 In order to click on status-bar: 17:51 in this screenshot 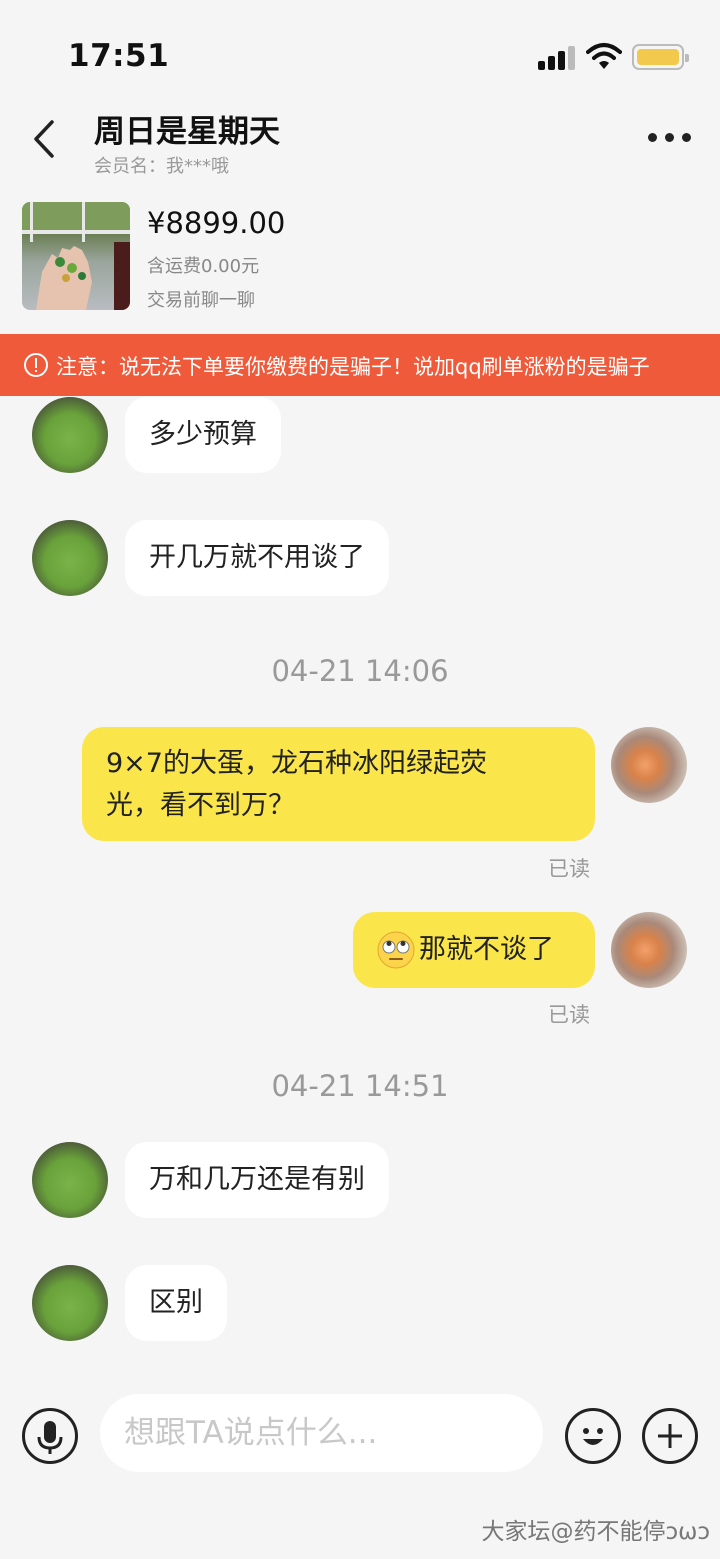, I will do `click(360, 50)`.